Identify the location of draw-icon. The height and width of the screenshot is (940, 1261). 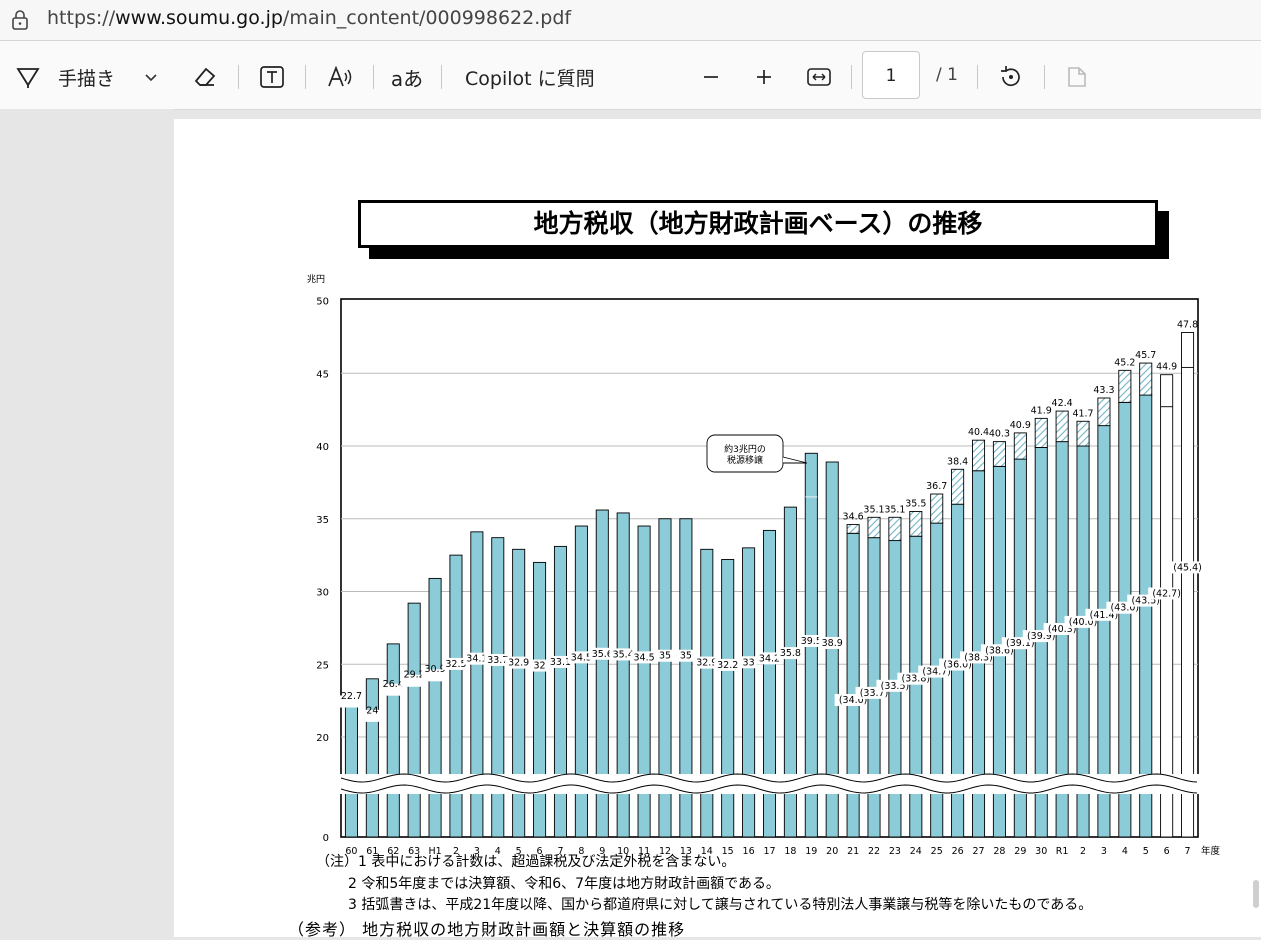
(28, 77).